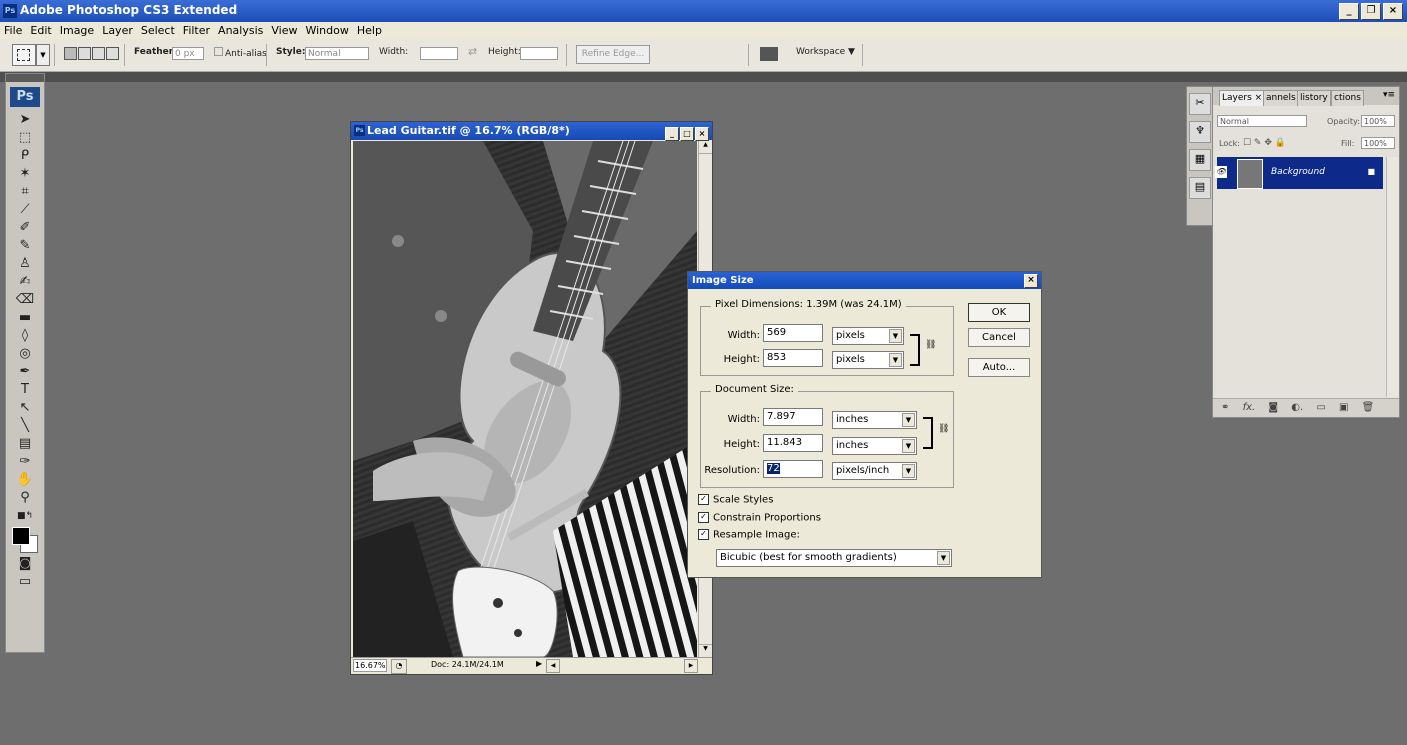 The height and width of the screenshot is (745, 1407). Describe the element at coordinates (1221, 172) in the screenshot. I see `eye-icon: 👁` at that location.